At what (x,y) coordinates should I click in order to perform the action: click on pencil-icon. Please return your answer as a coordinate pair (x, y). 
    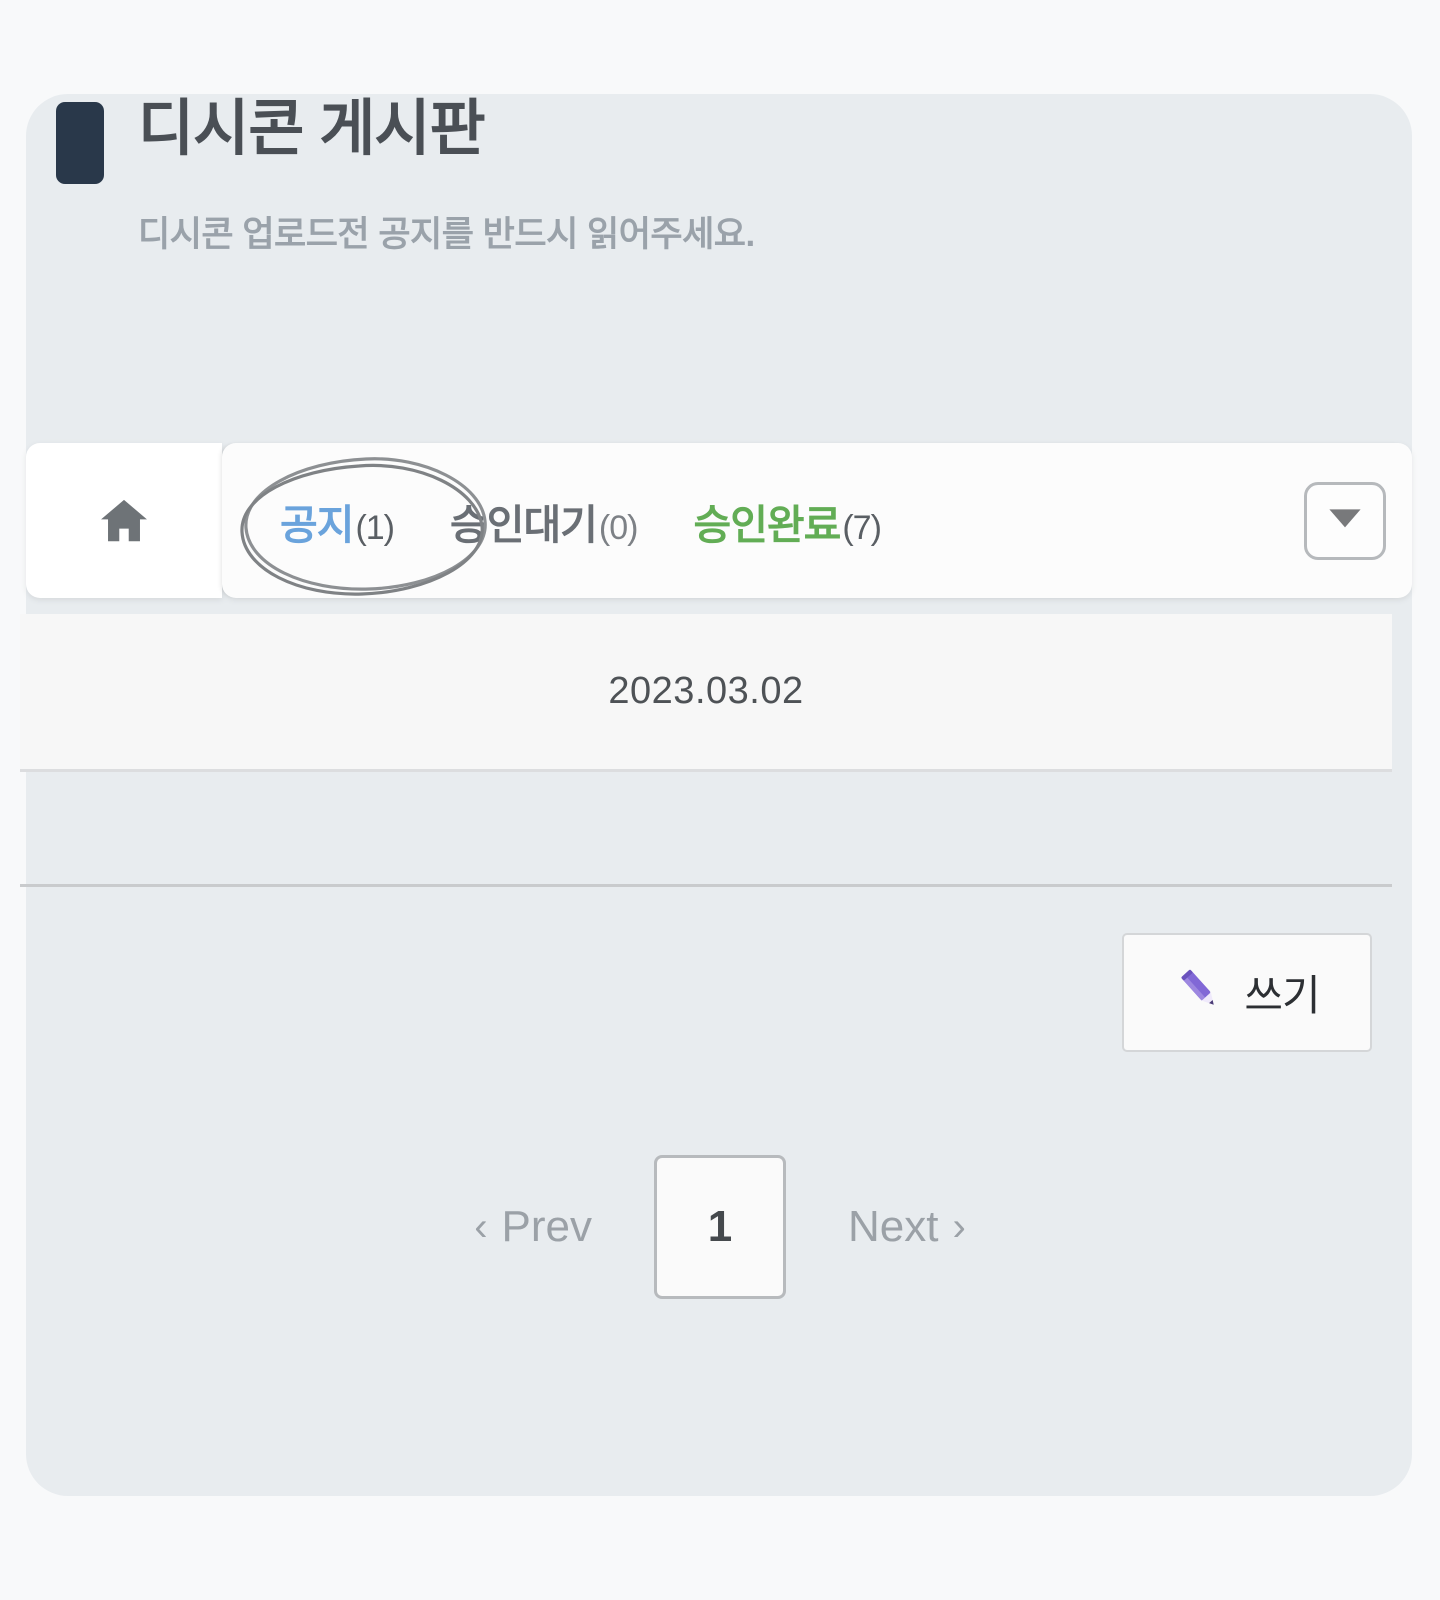
    Looking at the image, I should click on (1200, 992).